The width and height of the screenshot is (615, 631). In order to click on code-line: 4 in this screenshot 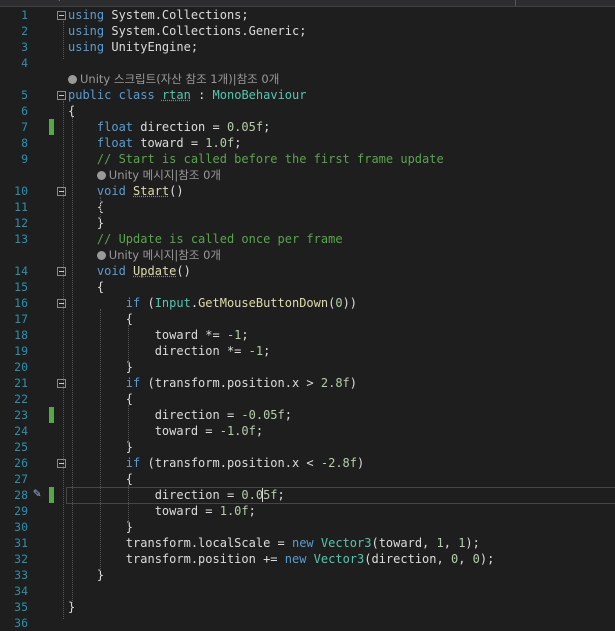, I will do `click(307, 63)`.